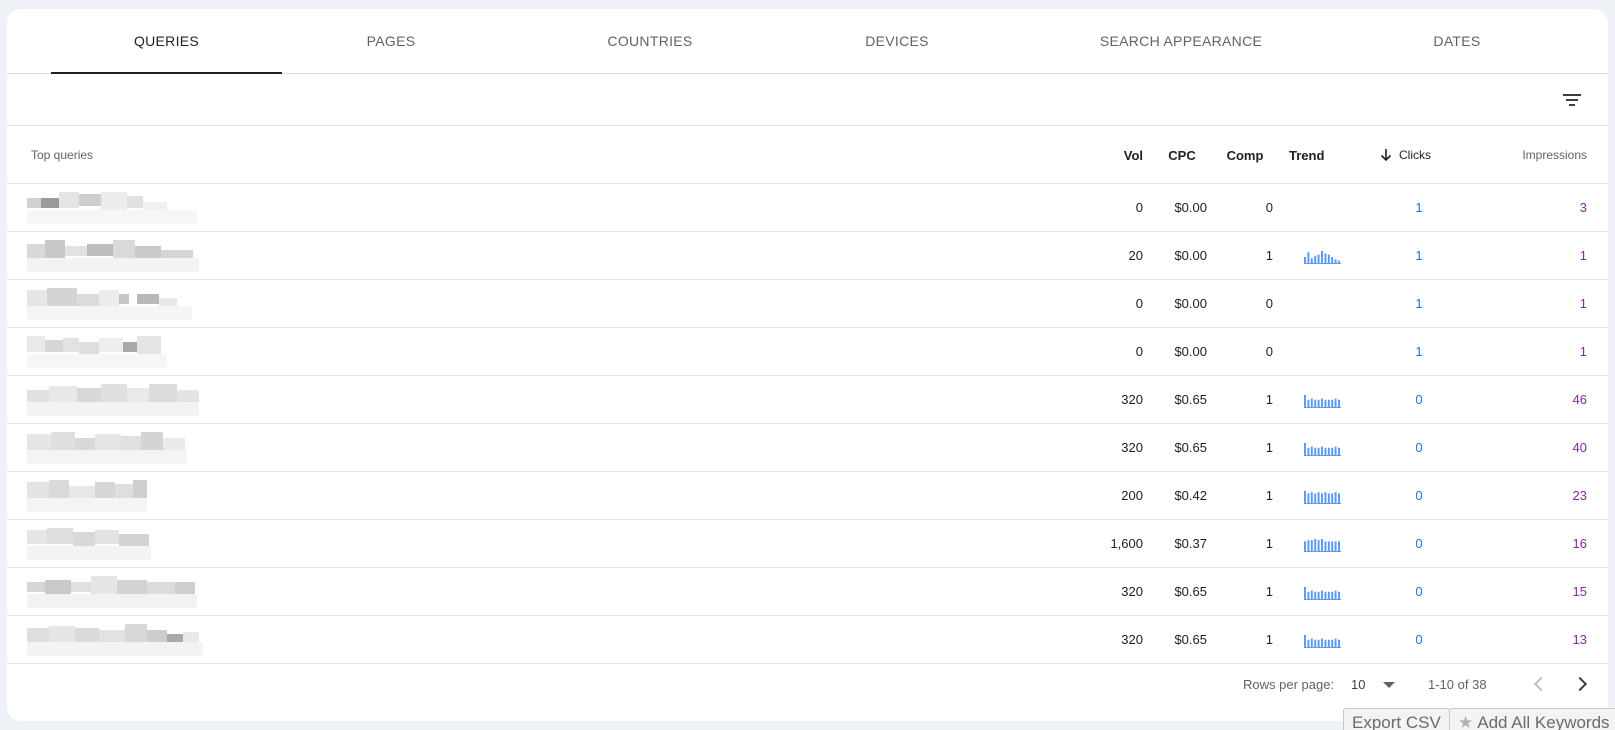 The width and height of the screenshot is (1615, 730). Describe the element at coordinates (807, 448) in the screenshot. I see `table-row: 320 $0.65 1 0 40` at that location.